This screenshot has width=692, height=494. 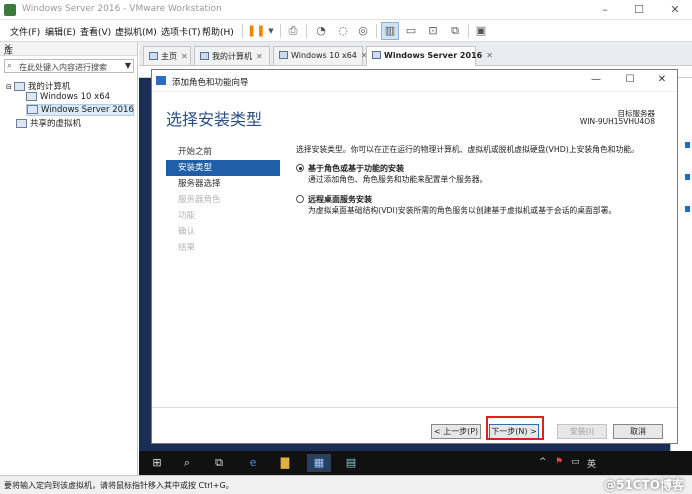 I want to click on minimize-icon: —, so click(x=596, y=79).